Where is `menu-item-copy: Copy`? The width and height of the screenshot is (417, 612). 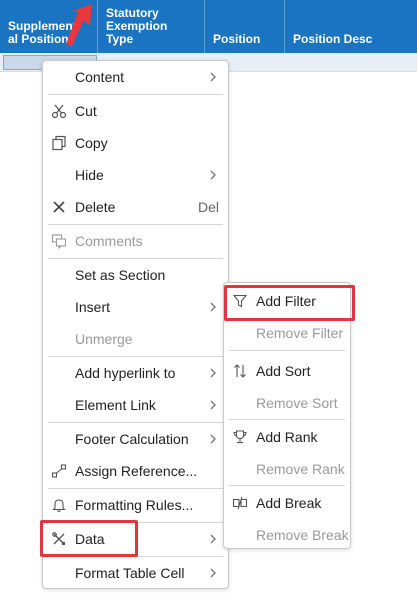
menu-item-copy: Copy is located at coordinates (135, 143).